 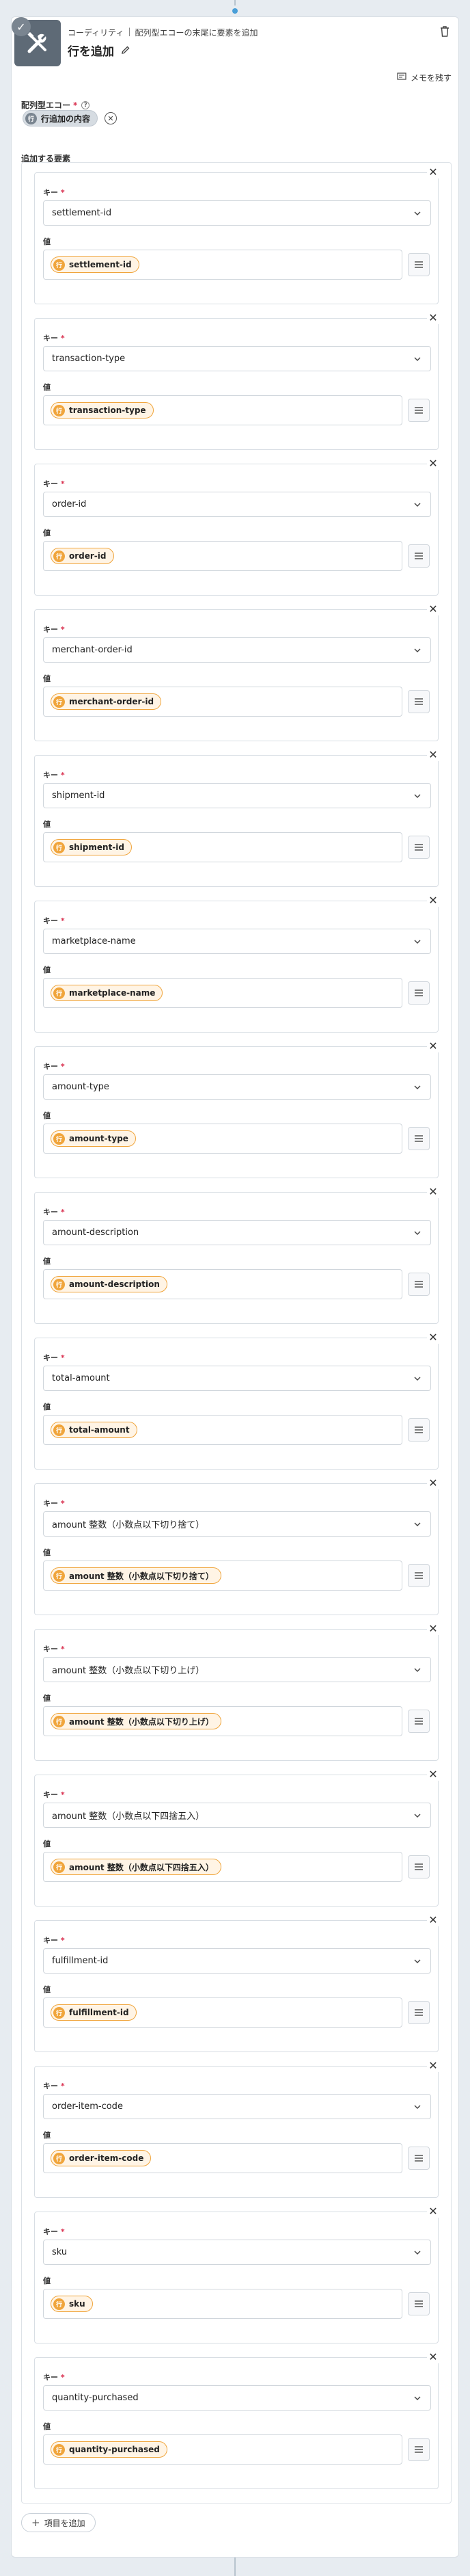 What do you see at coordinates (95, 264) in the screenshot?
I see `value-pill: 行 settlement-id` at bounding box center [95, 264].